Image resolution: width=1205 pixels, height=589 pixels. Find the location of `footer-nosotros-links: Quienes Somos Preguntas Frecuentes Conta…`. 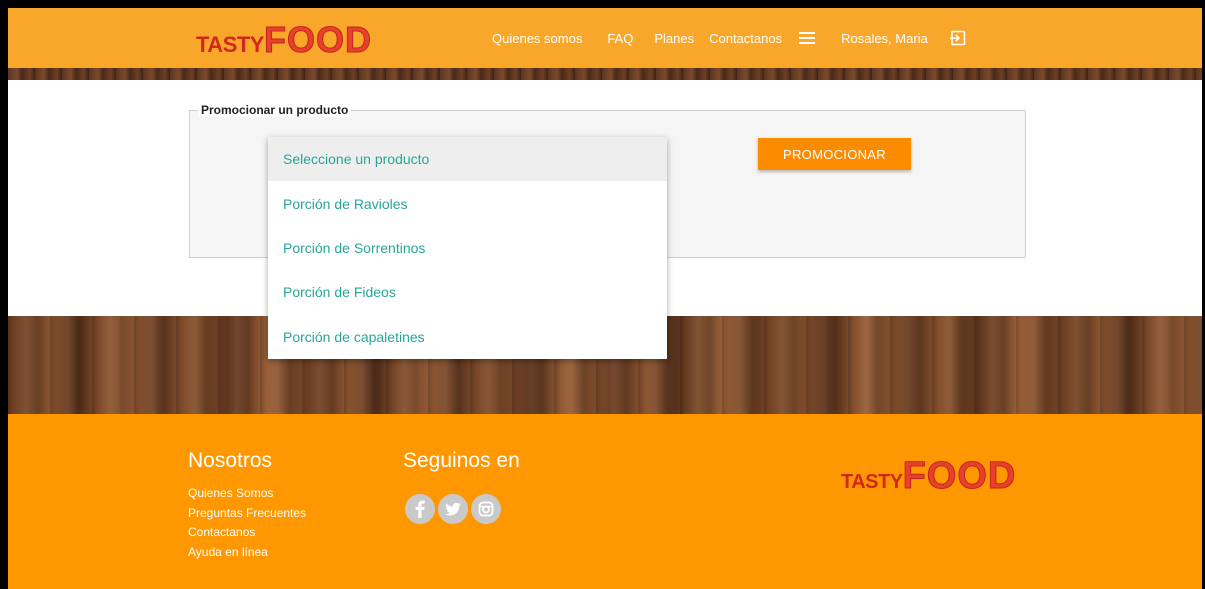

footer-nosotros-links: Quienes Somos Preguntas Frecuentes Conta… is located at coordinates (247, 523).